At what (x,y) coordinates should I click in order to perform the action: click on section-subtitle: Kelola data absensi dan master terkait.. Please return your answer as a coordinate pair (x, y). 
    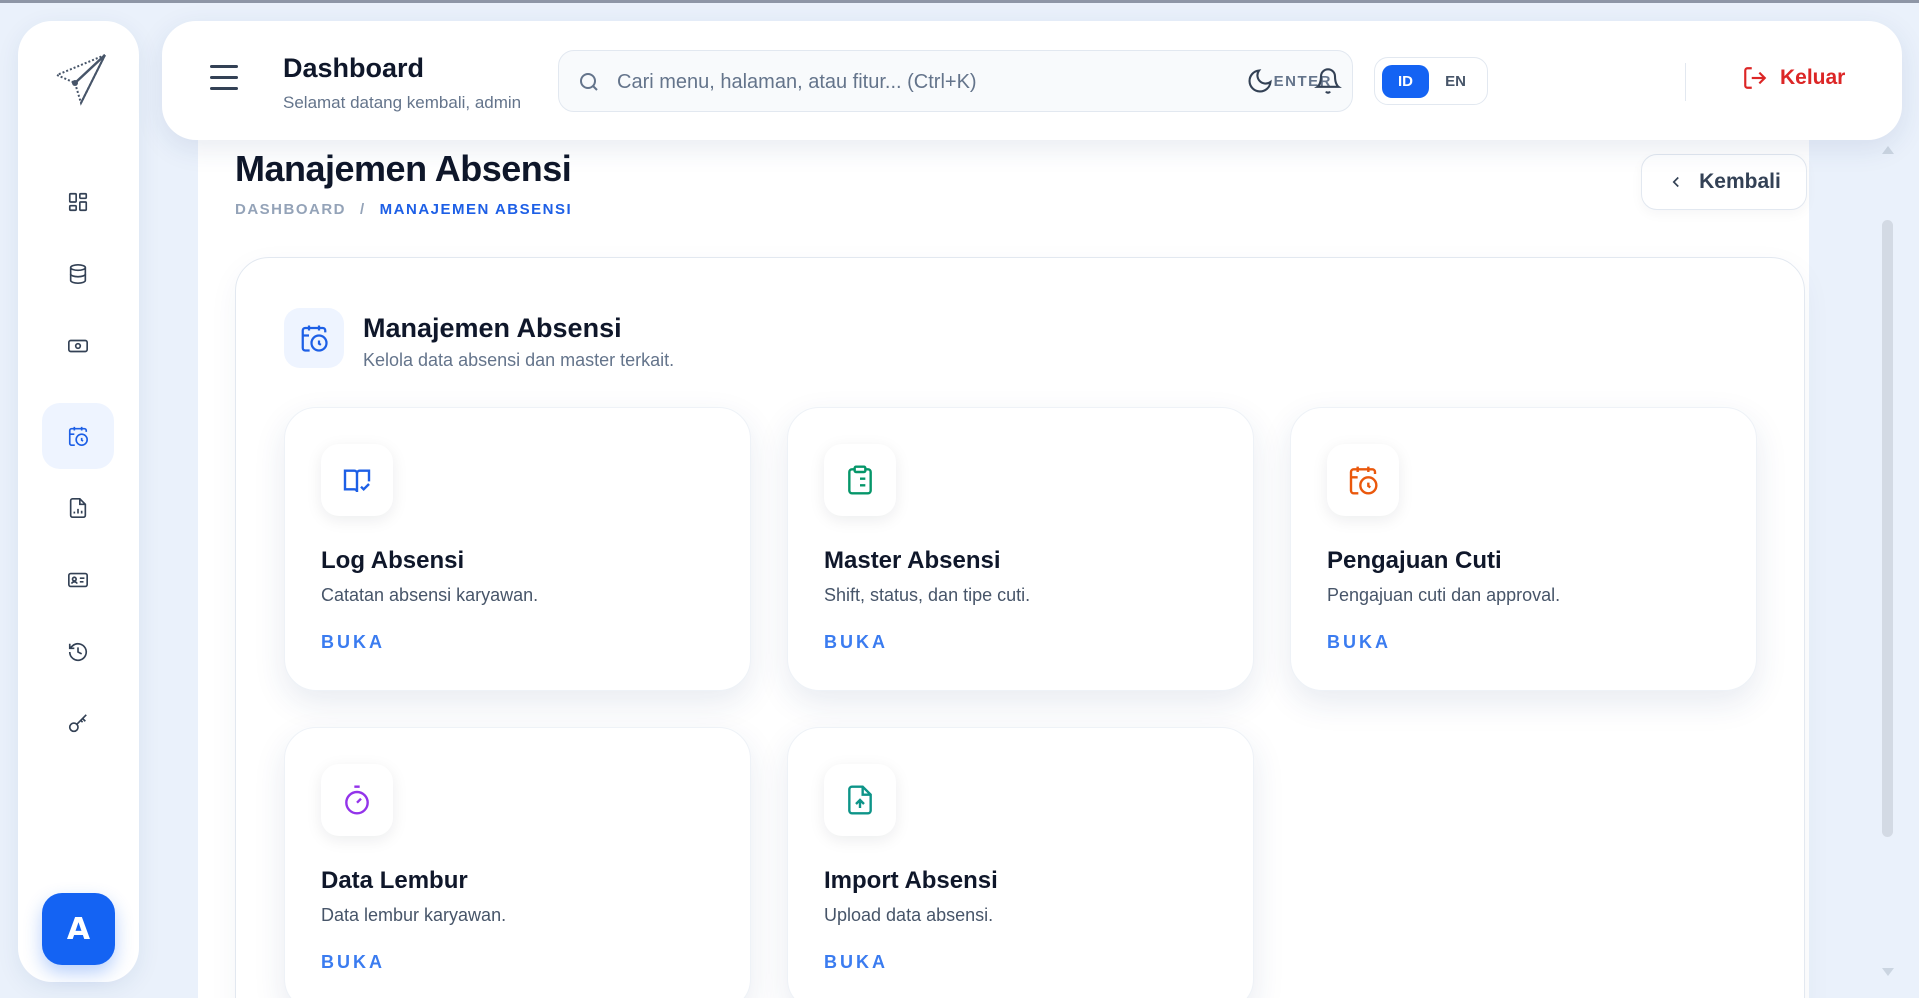
    Looking at the image, I should click on (519, 360).